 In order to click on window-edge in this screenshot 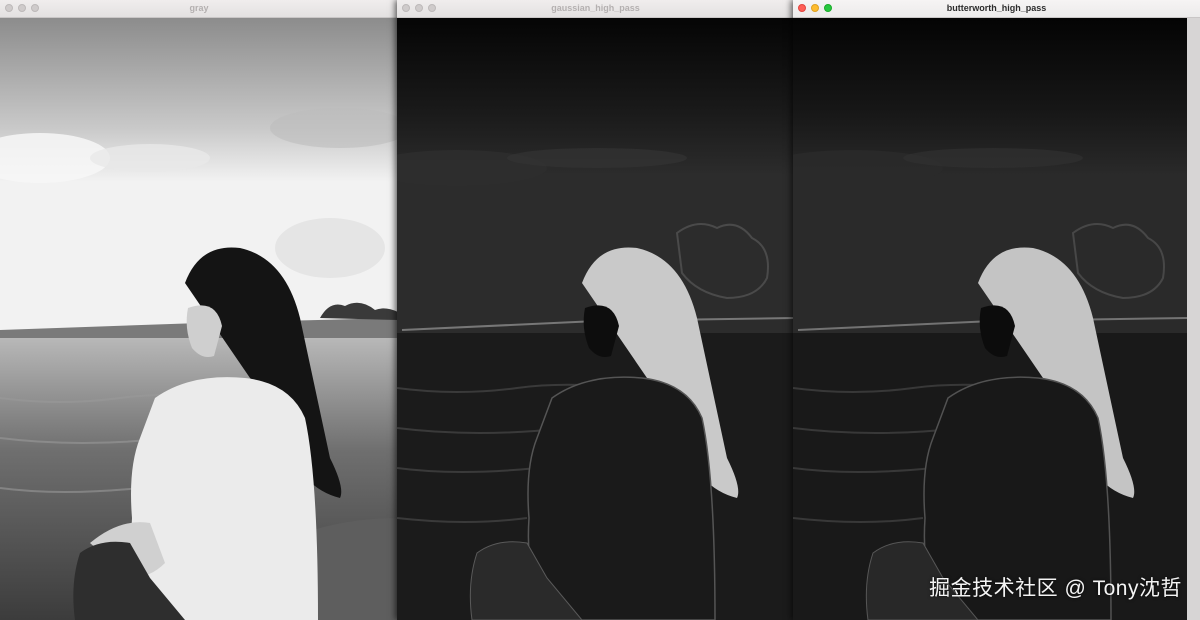, I will do `click(1193, 319)`.